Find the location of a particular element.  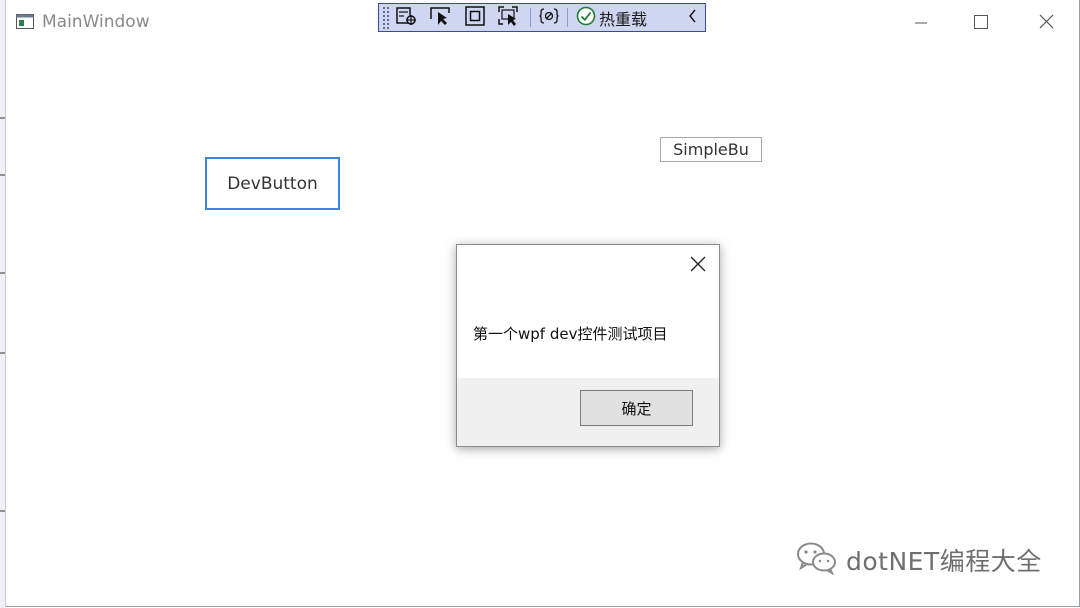

track-focused-element-button is located at coordinates (509, 17).